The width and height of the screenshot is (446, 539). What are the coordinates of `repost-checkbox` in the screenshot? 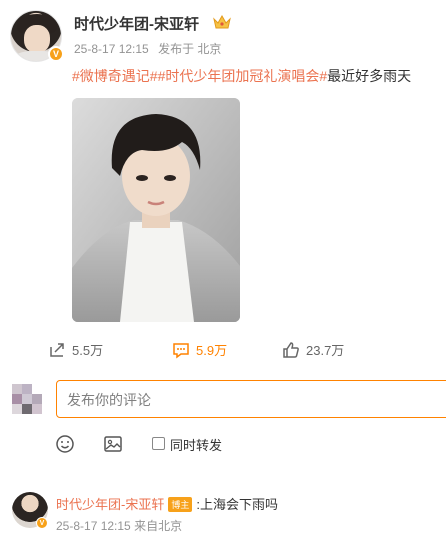 It's located at (158, 443).